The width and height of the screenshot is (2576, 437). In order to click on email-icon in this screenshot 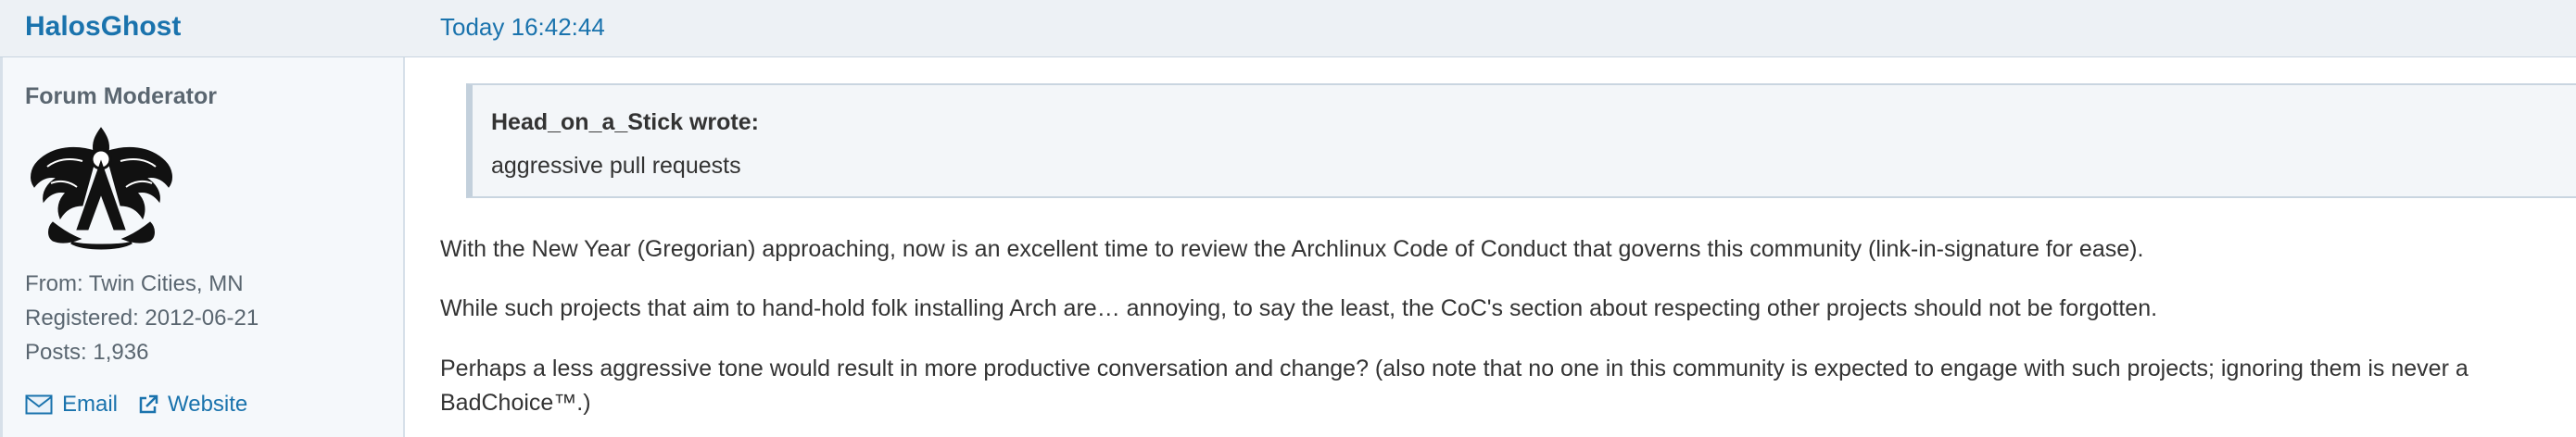, I will do `click(39, 405)`.